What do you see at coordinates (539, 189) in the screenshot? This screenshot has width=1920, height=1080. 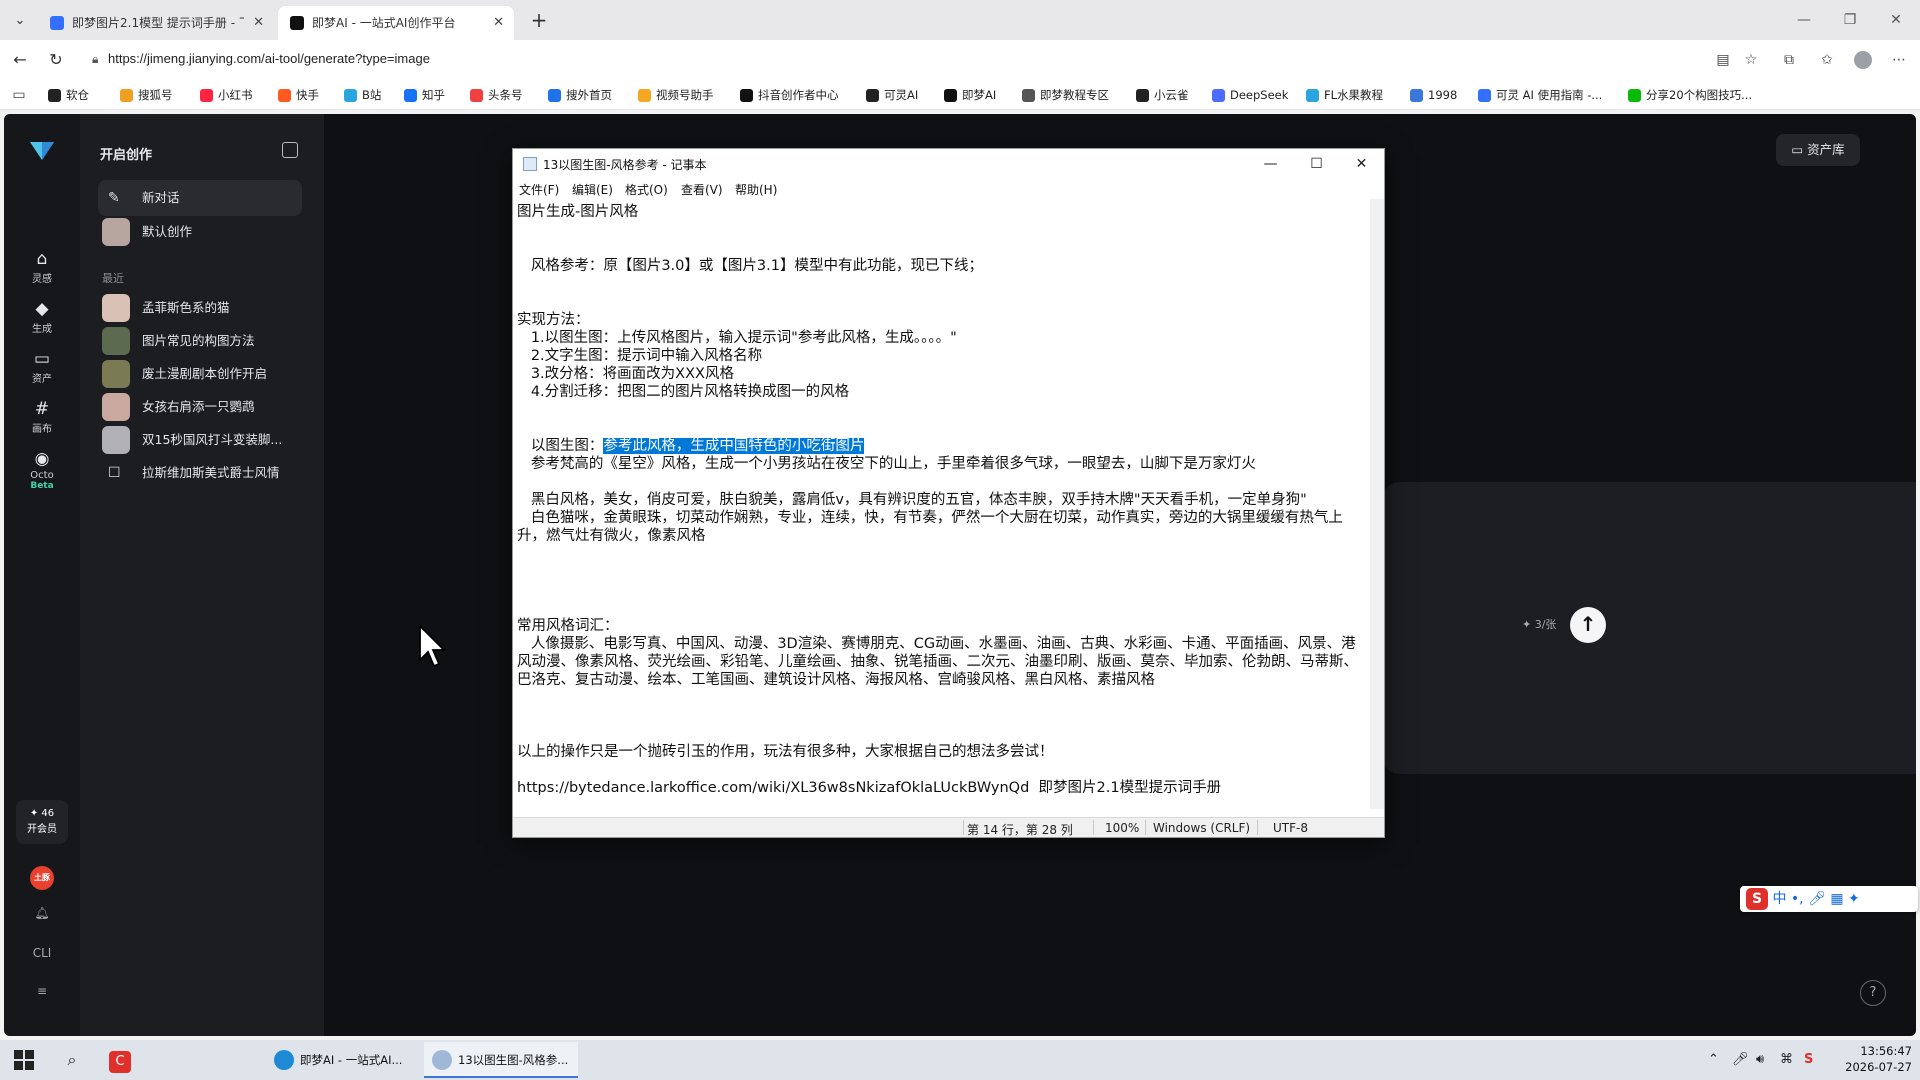 I see `notepad-menu-item: 文件(F)` at bounding box center [539, 189].